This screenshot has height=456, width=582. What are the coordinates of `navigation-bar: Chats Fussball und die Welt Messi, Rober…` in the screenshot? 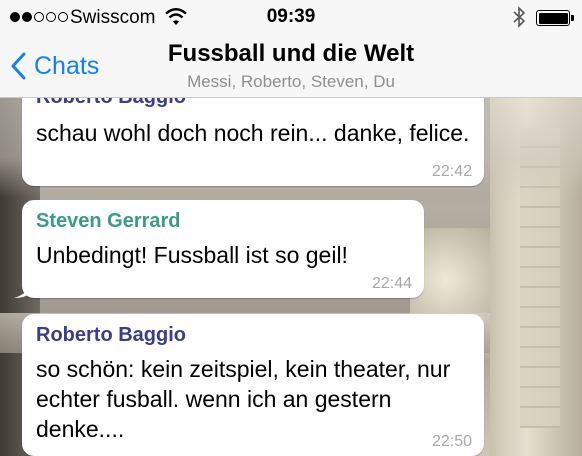 It's located at (291, 67).